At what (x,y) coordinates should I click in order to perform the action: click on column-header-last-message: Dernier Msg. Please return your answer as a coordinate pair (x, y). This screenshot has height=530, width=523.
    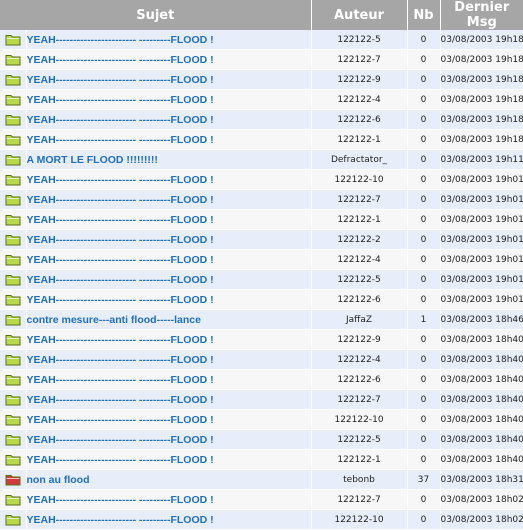
    Looking at the image, I should click on (481, 15).